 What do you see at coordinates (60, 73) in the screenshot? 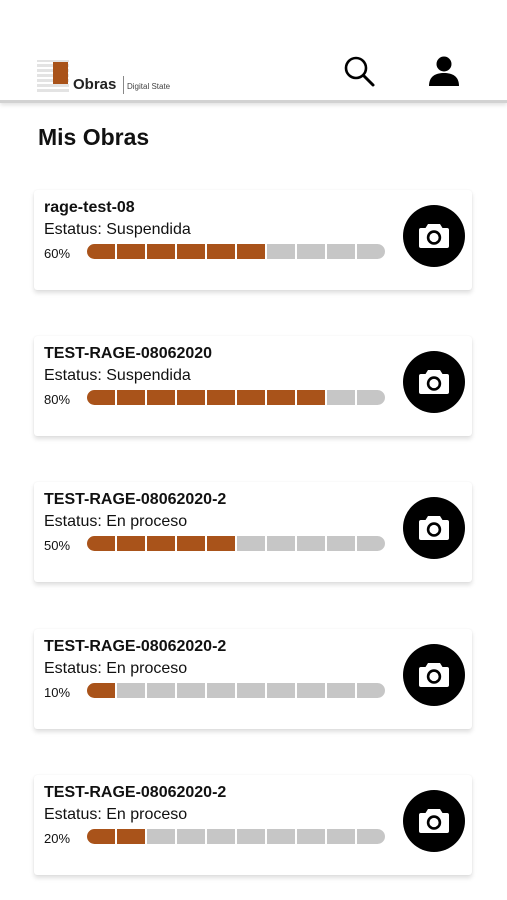
I see `logo-accent-square` at bounding box center [60, 73].